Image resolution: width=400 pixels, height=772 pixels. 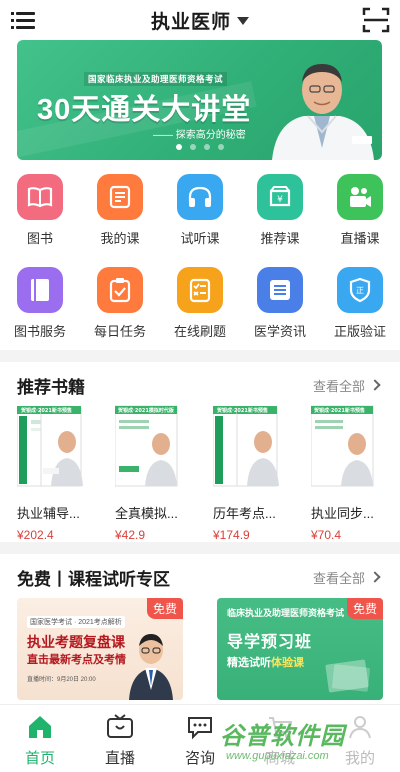 What do you see at coordinates (51, 387) in the screenshot?
I see `section-title: 推荐书籍` at bounding box center [51, 387].